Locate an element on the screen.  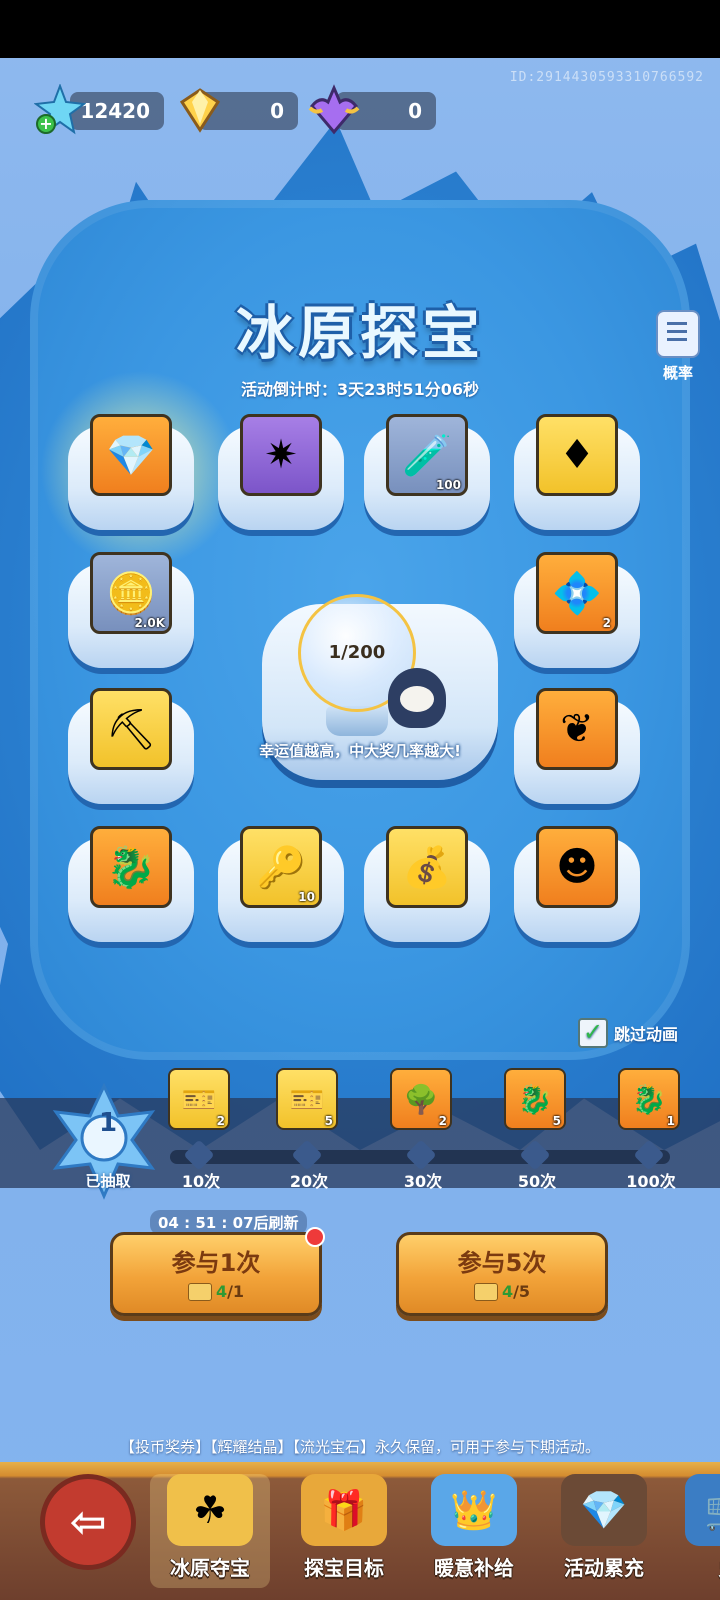
milestone-reward: 🌳 2 is located at coordinates (423, 1101).